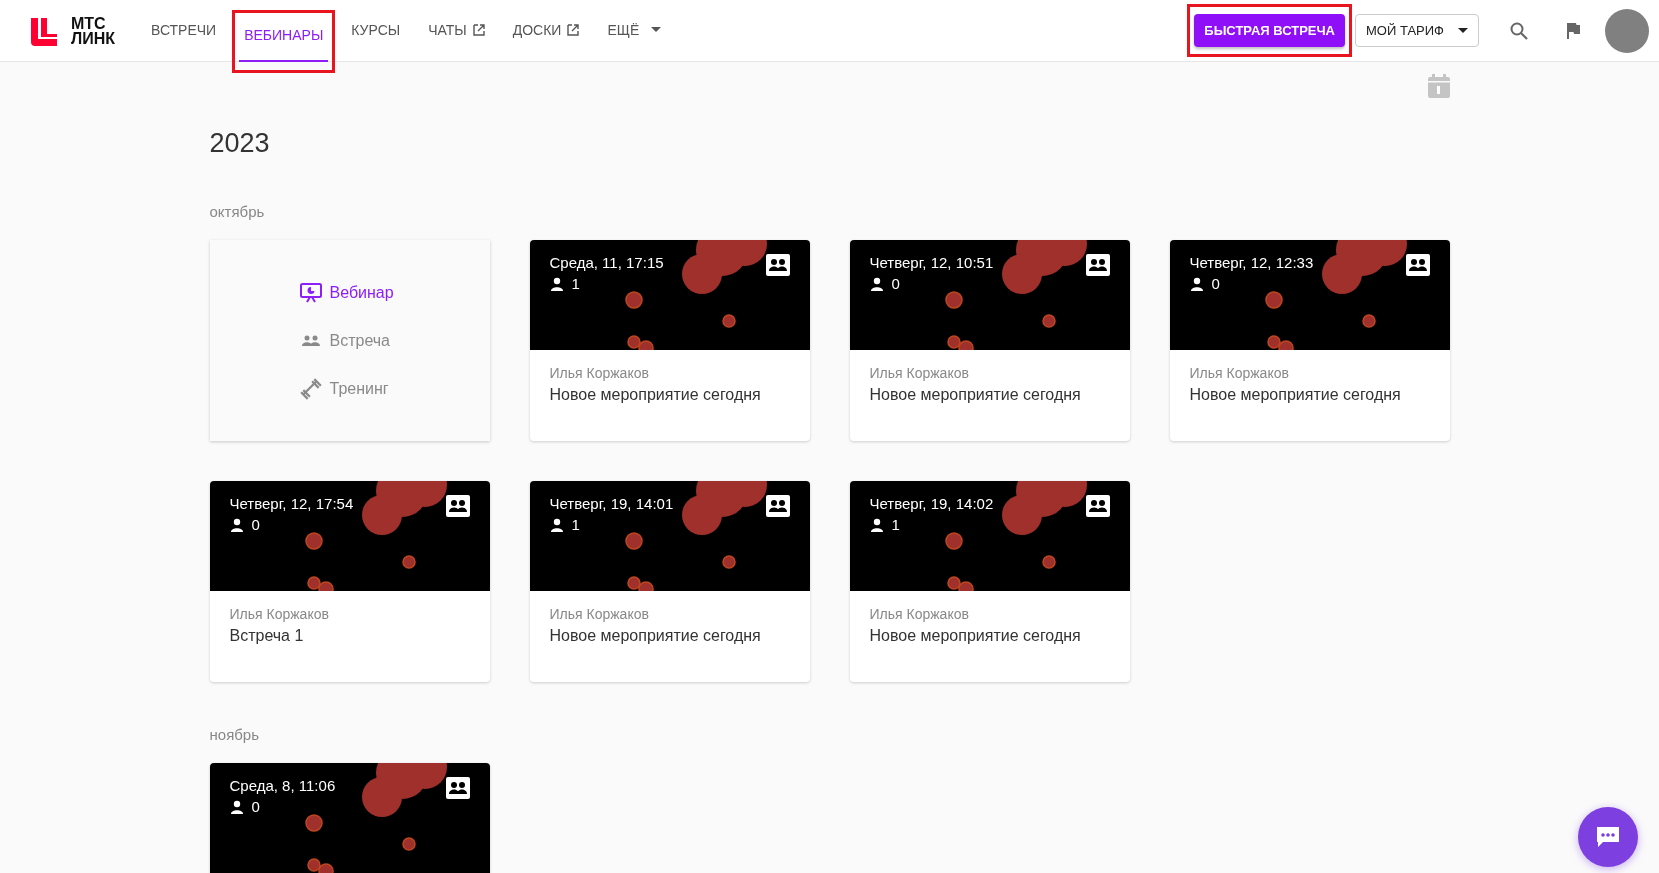 The height and width of the screenshot is (873, 1659). Describe the element at coordinates (456, 30) in the screenshot. I see `nav-tab: ЧАТЫ` at that location.